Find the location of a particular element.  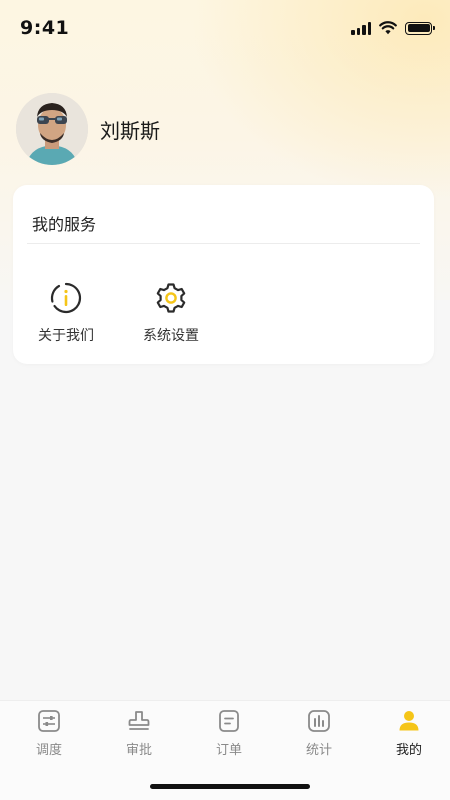

avatar is located at coordinates (52, 129).